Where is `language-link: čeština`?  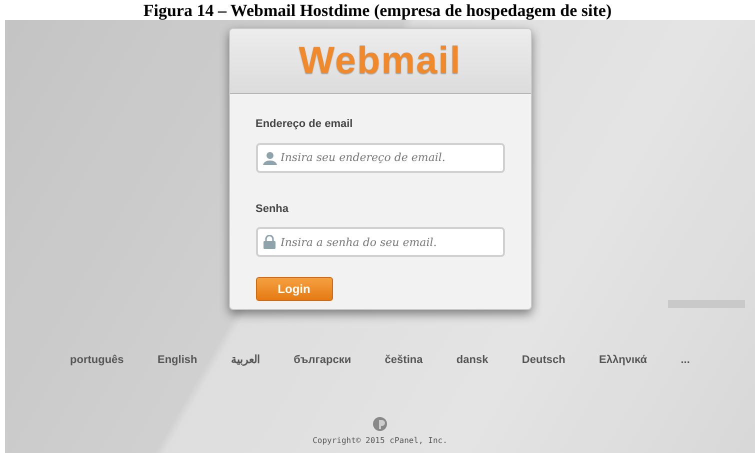
language-link: čeština is located at coordinates (403, 360).